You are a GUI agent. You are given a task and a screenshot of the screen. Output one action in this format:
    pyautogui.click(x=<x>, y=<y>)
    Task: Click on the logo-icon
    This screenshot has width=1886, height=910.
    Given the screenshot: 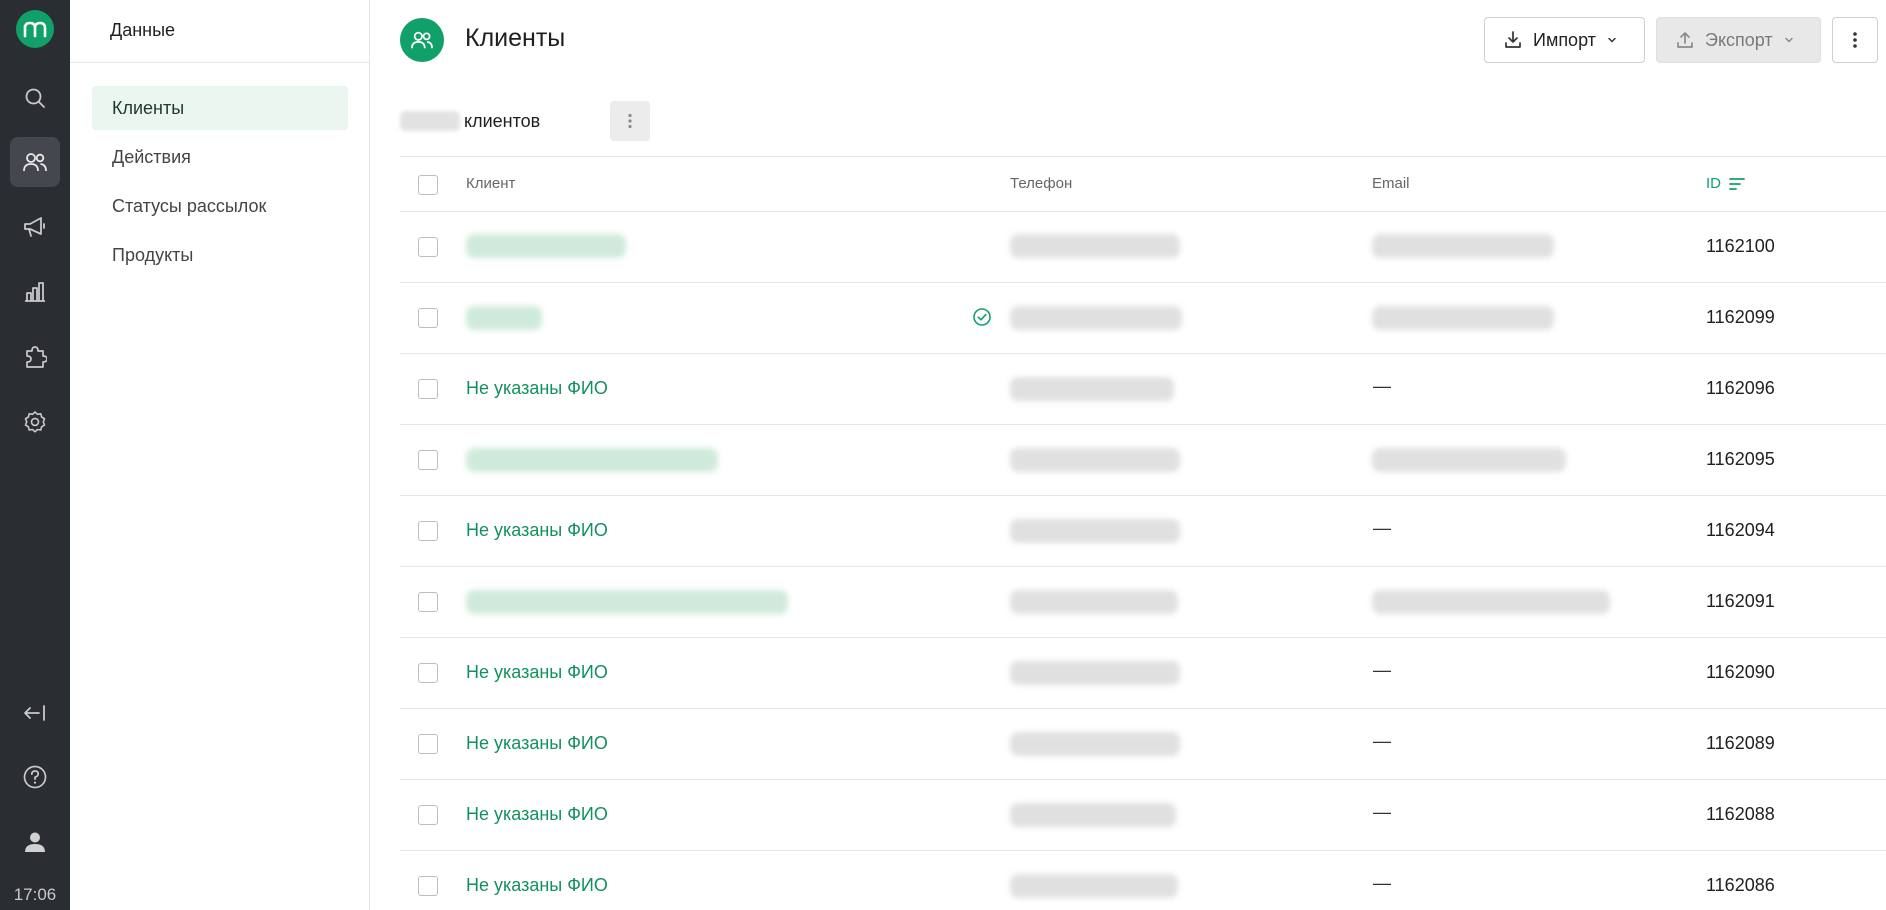 What is the action you would take?
    pyautogui.click(x=35, y=29)
    